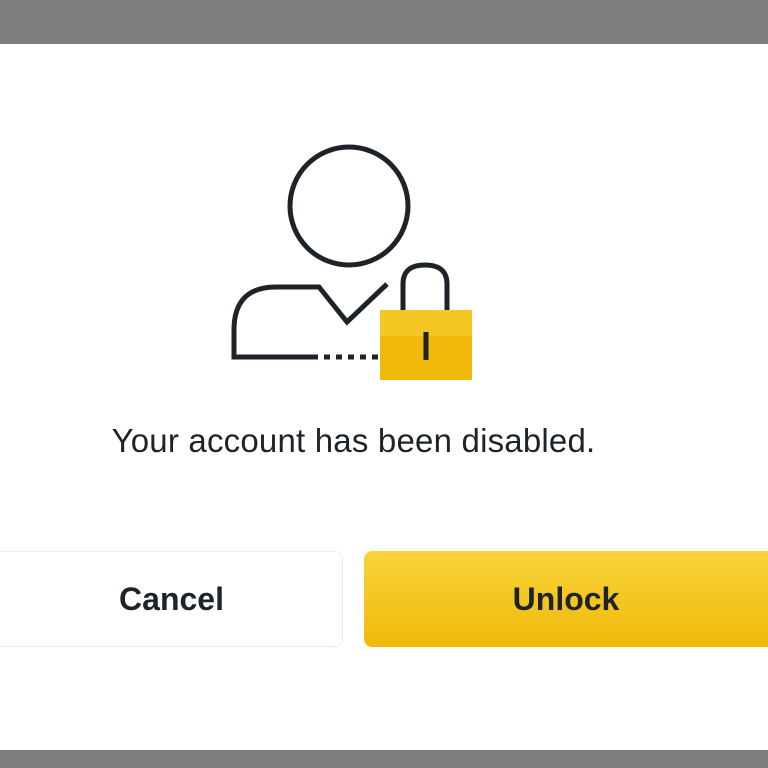 The width and height of the screenshot is (768, 768). I want to click on cancel-button: Cancel, so click(171, 599).